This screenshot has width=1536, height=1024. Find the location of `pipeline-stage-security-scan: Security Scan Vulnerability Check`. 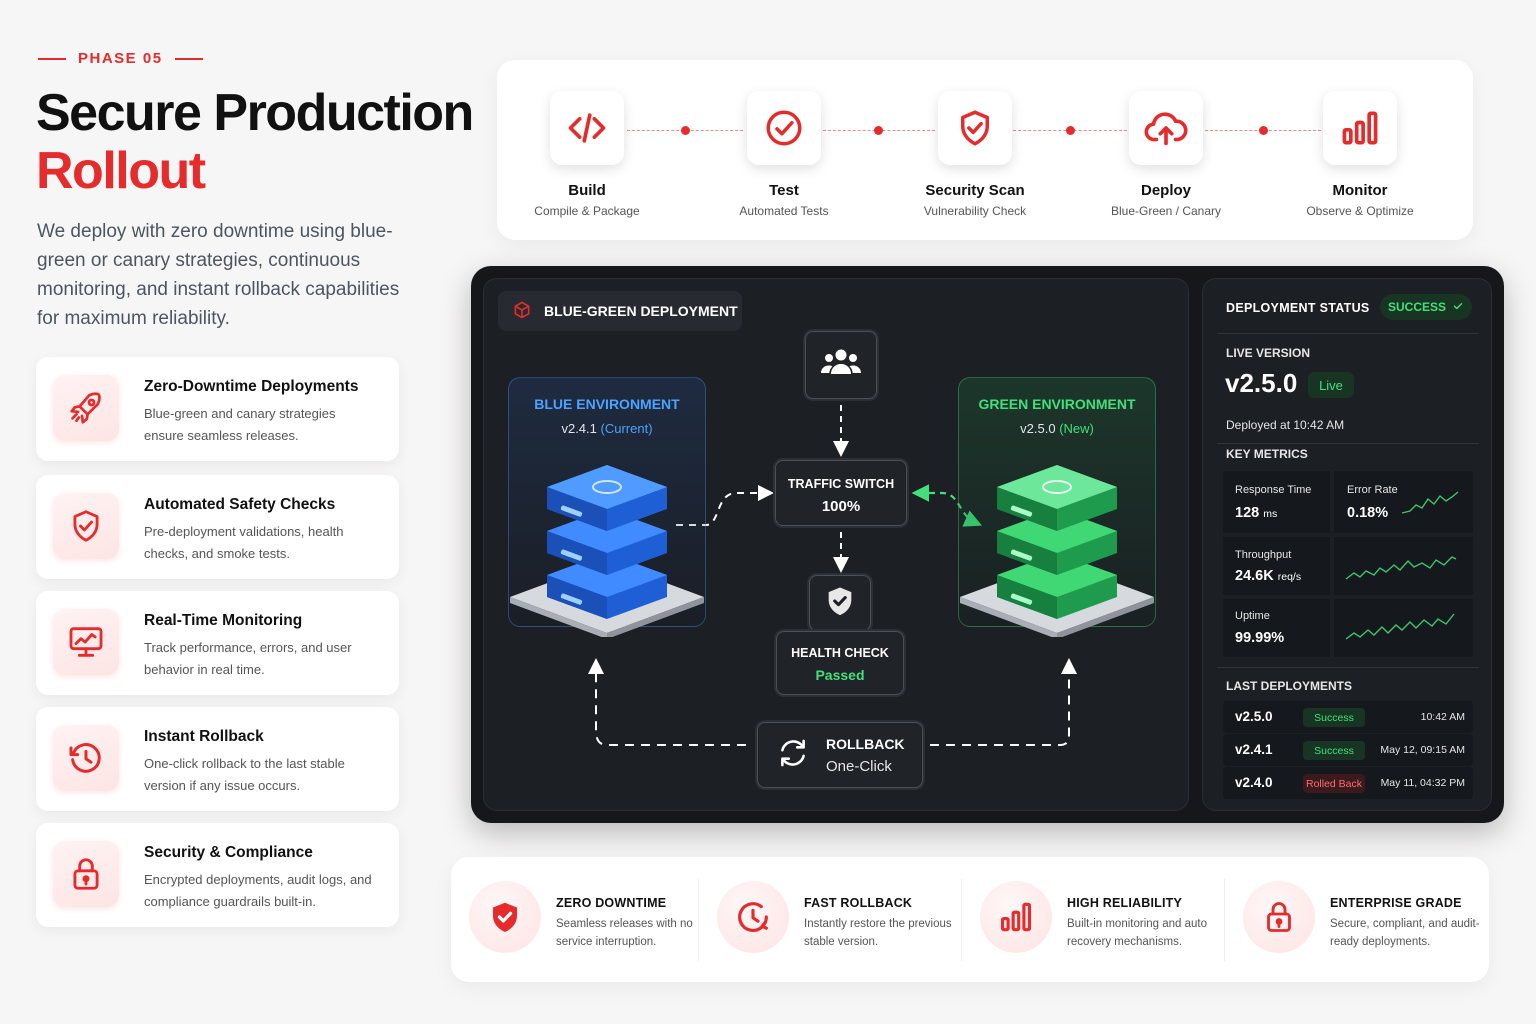

pipeline-stage-security-scan: Security Scan Vulnerability Check is located at coordinates (975, 139).